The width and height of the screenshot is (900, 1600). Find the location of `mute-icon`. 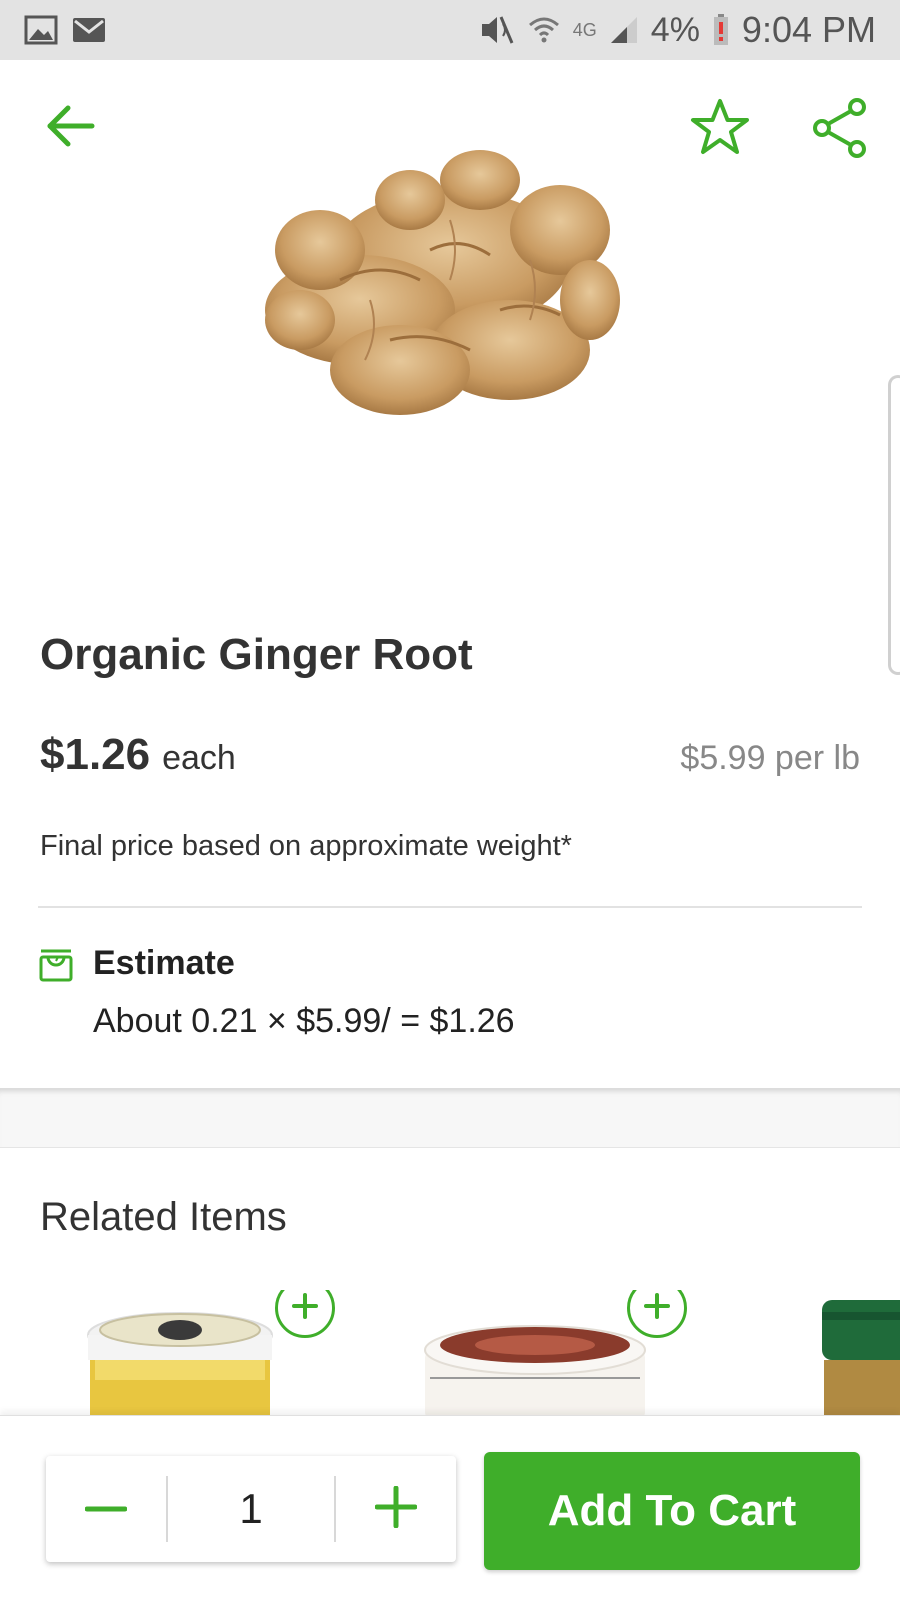

mute-icon is located at coordinates (497, 30).